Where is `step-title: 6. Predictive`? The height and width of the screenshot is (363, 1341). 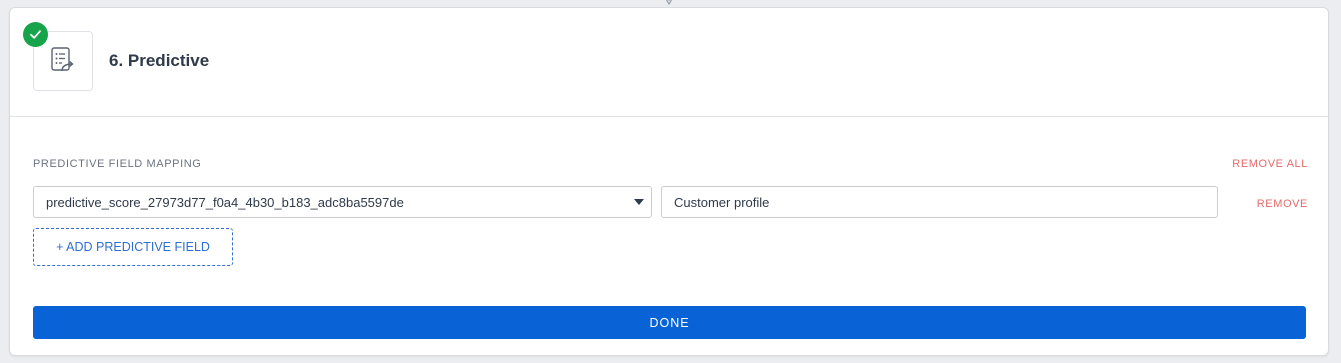 step-title: 6. Predictive is located at coordinates (159, 60).